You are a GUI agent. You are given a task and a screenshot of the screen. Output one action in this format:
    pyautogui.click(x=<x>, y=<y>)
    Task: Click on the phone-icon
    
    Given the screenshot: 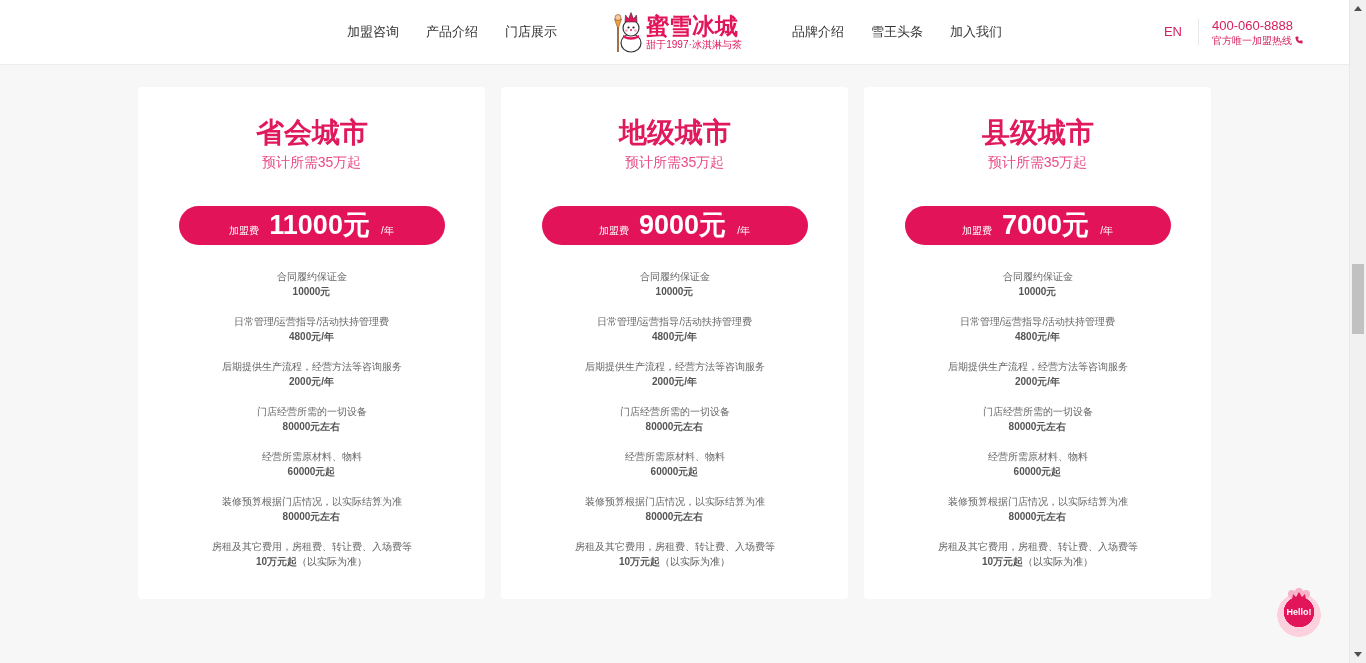 What is the action you would take?
    pyautogui.click(x=1299, y=40)
    